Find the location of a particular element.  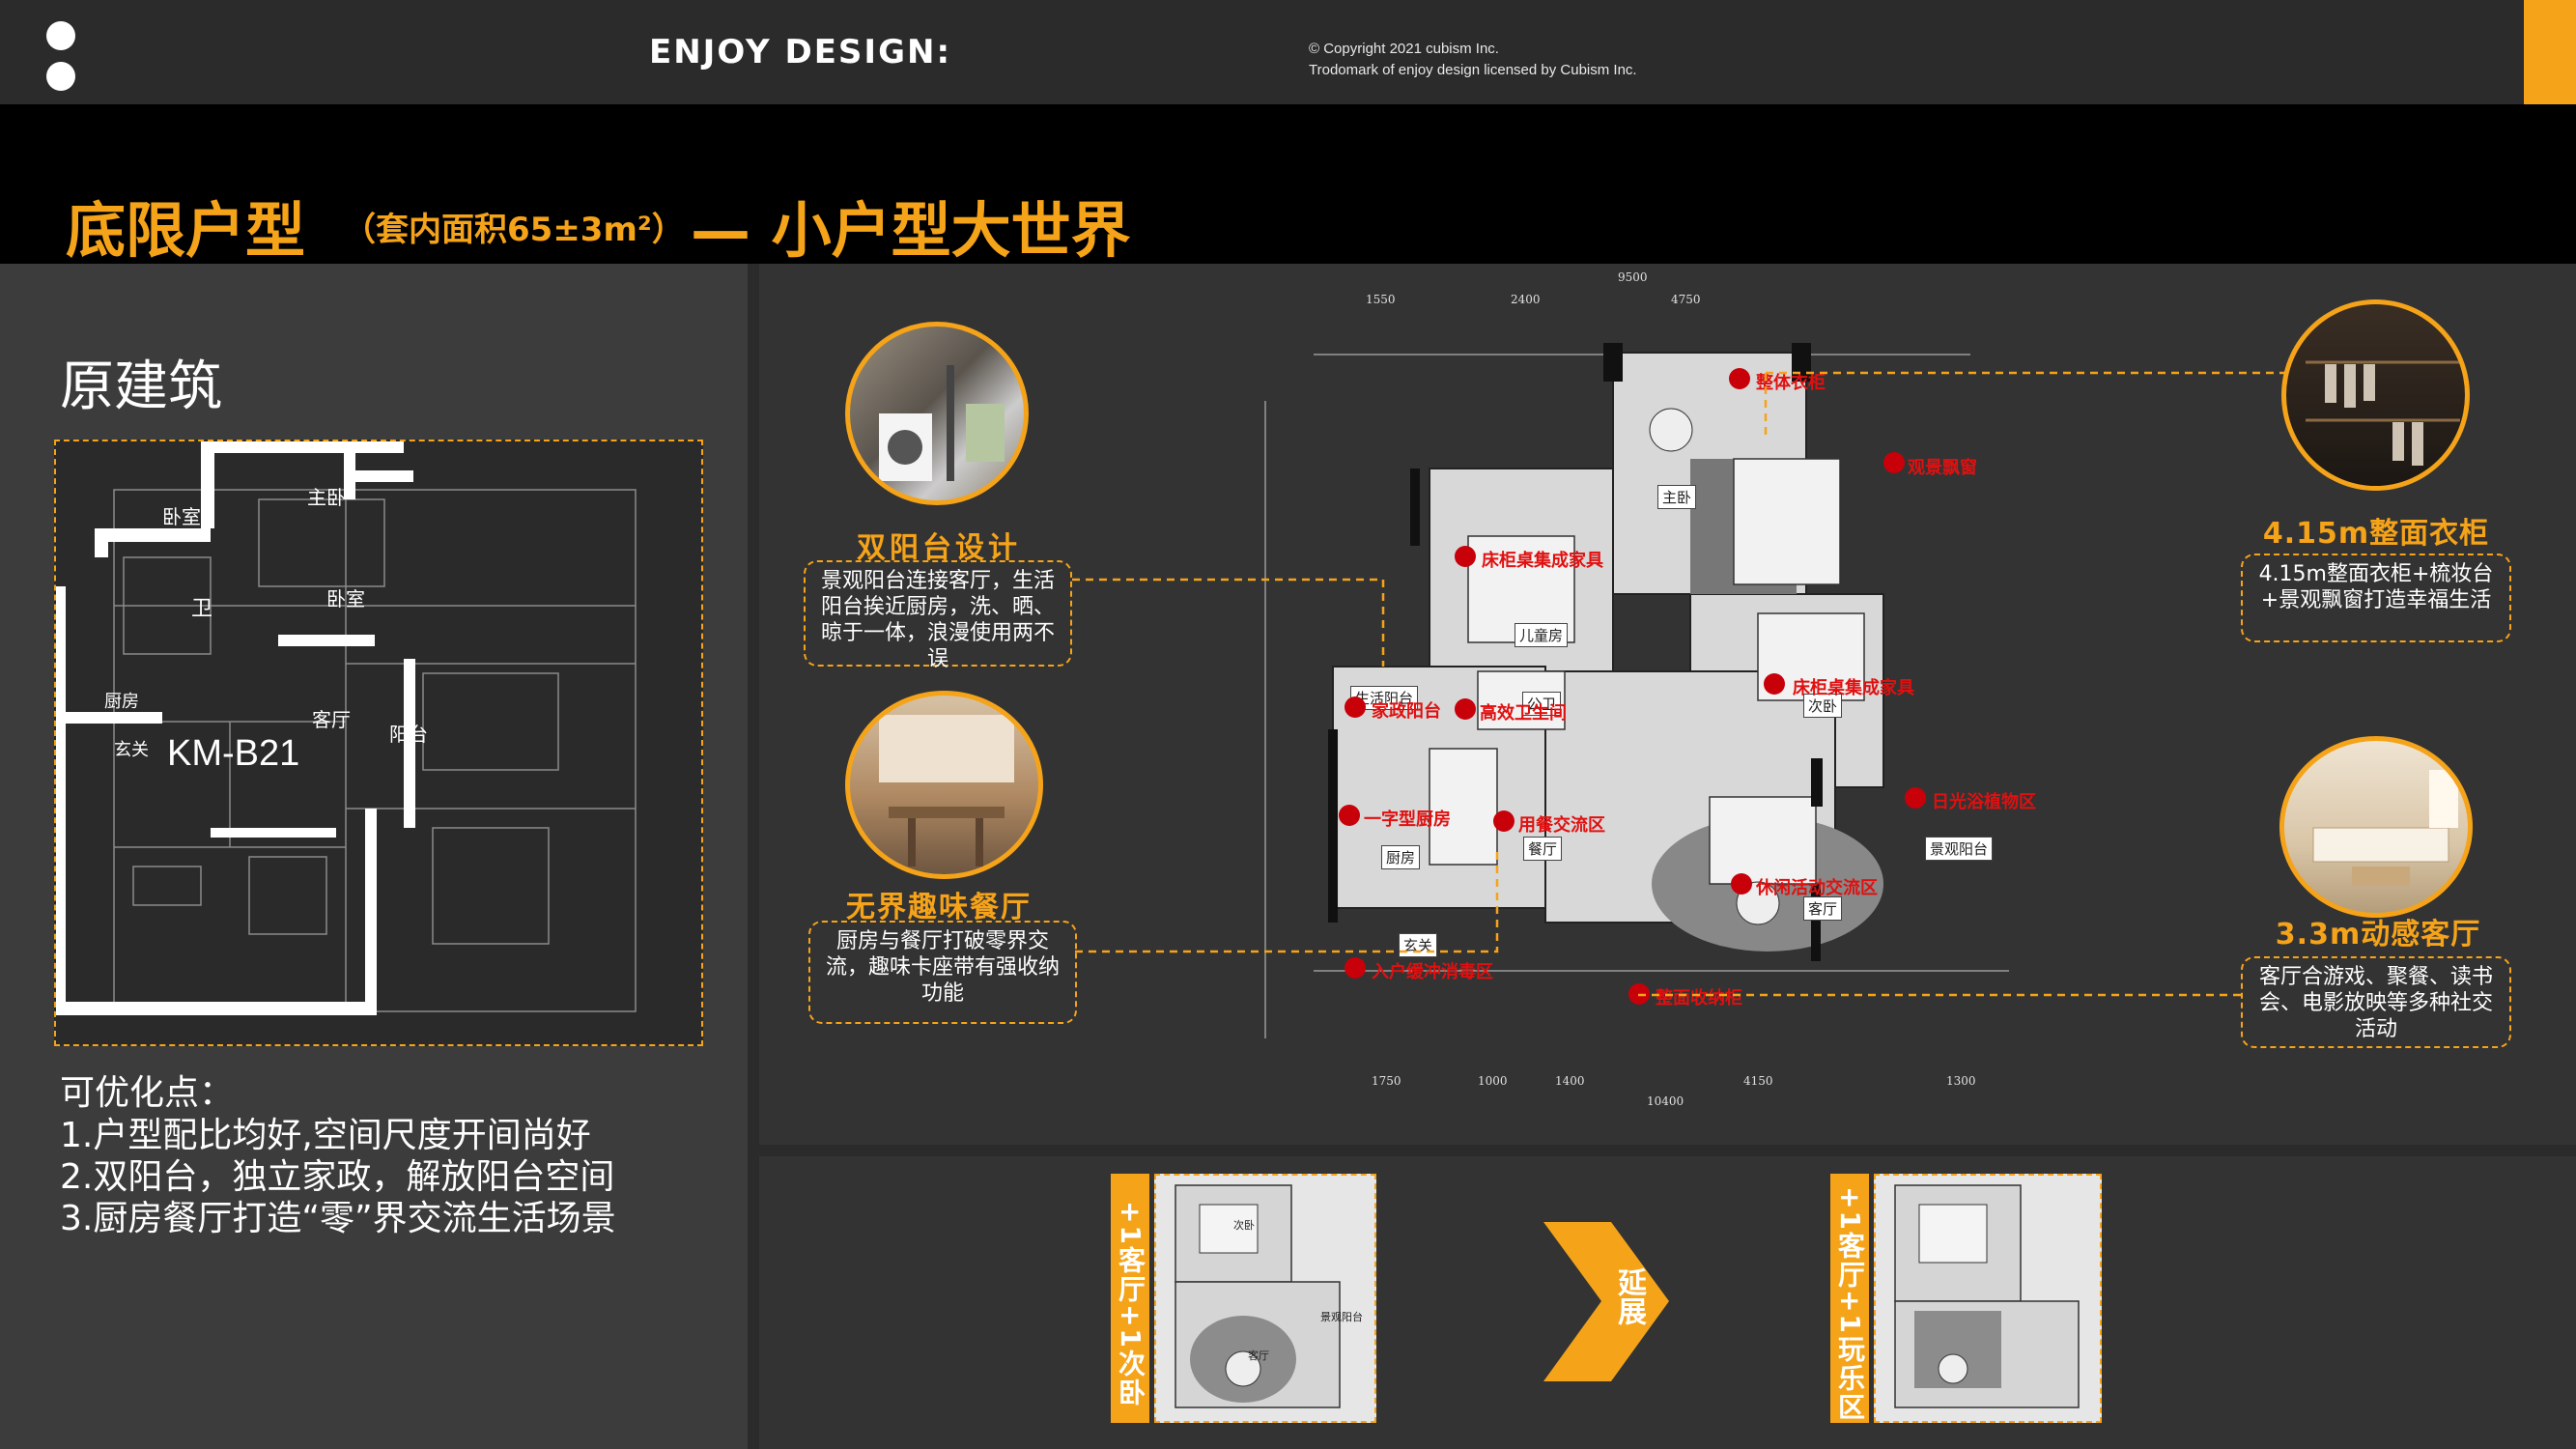

badge-right-variant: +1客厅+1玩乐区 is located at coordinates (1849, 1298).